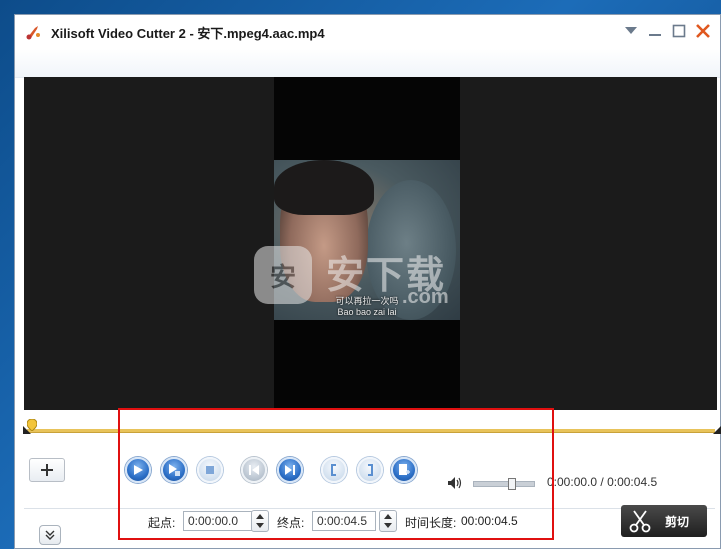 The width and height of the screenshot is (721, 549). I want to click on skip-back-icon, so click(254, 470).